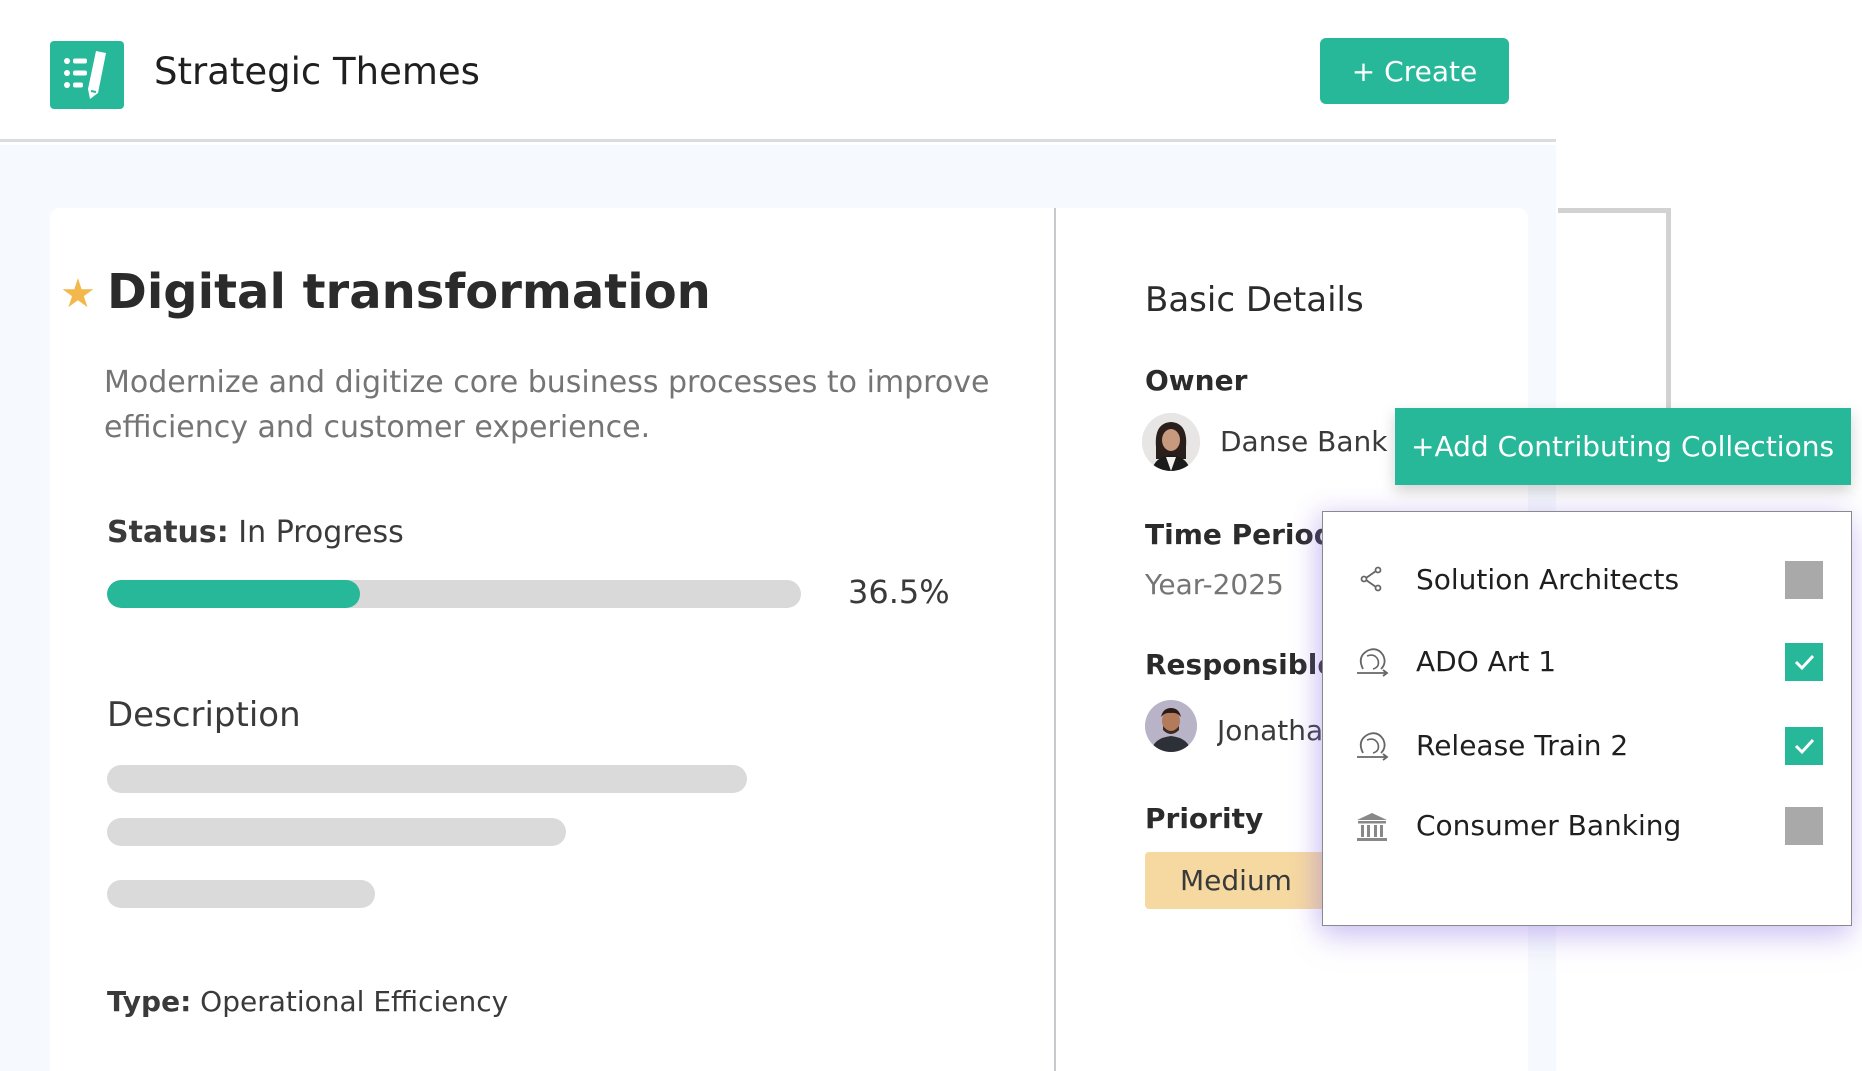 Image resolution: width=1862 pixels, height=1071 pixels. I want to click on type-value: Operational Efficiency, so click(354, 1001).